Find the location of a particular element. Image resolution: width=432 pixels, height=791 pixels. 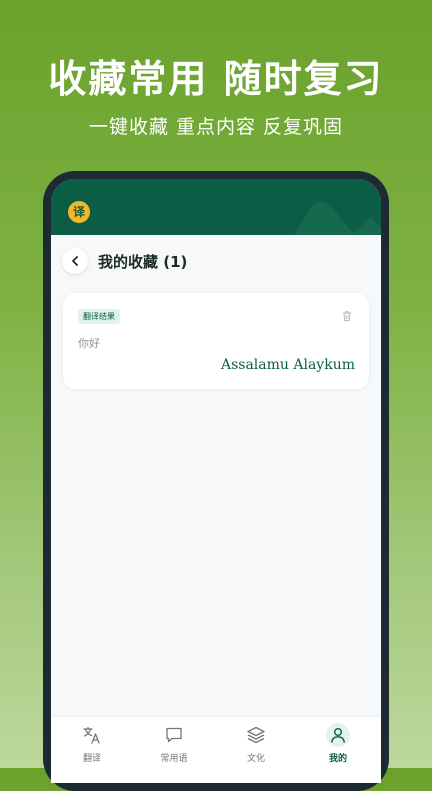

page-title: 我的收藏 (1) is located at coordinates (143, 262).